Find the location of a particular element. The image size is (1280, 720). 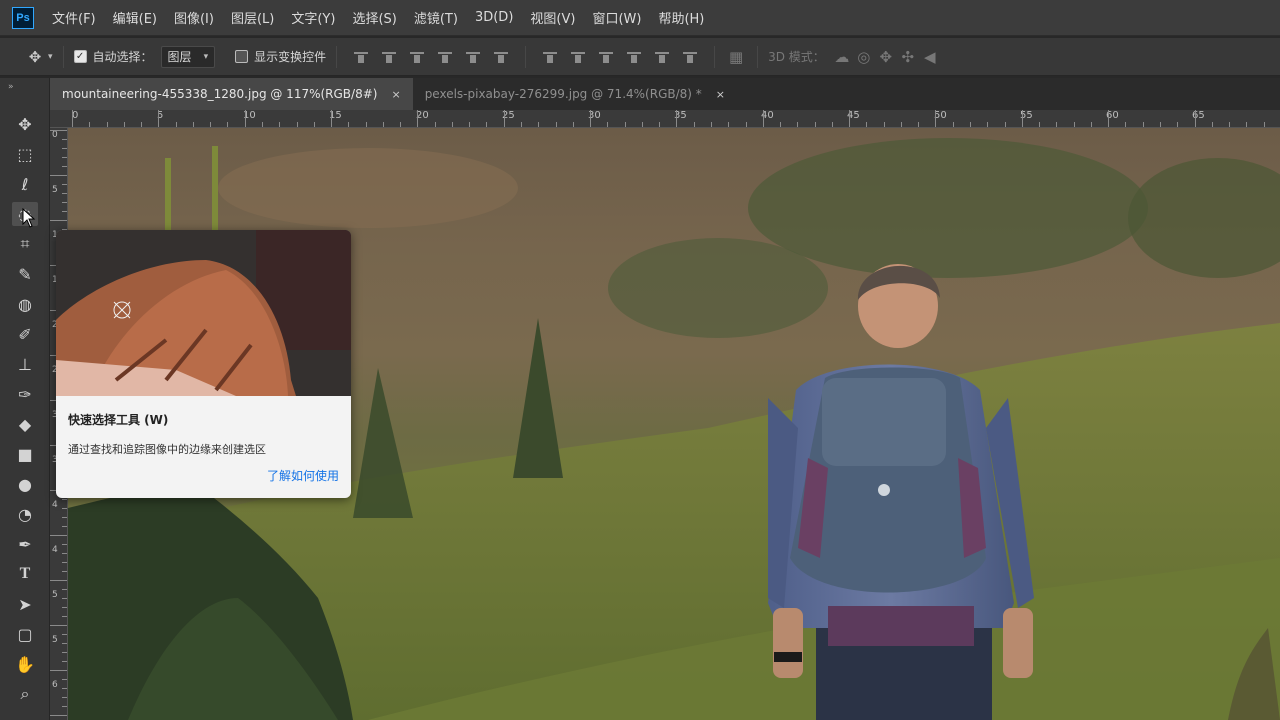

align-right-icon is located at coordinates (501, 57).